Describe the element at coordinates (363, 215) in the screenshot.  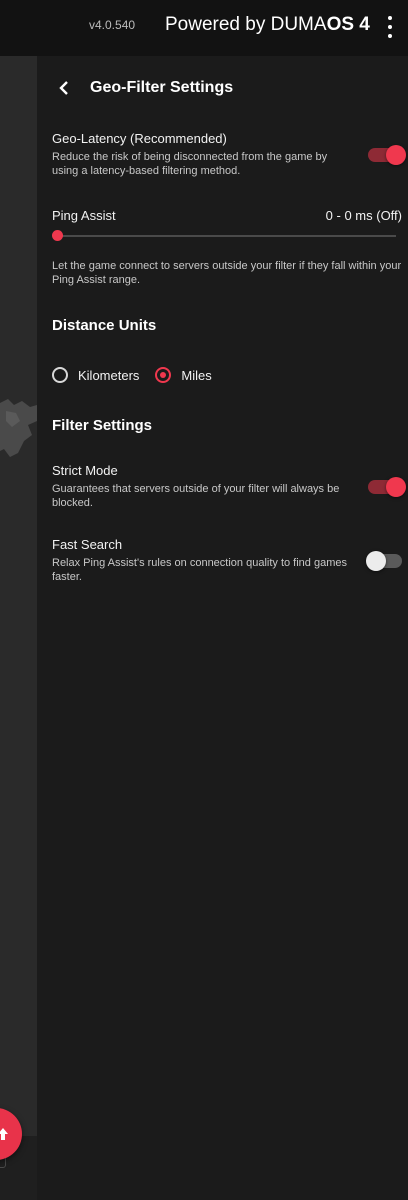
I see `ping-assist-value: 0 - 0 ms (Off)` at that location.